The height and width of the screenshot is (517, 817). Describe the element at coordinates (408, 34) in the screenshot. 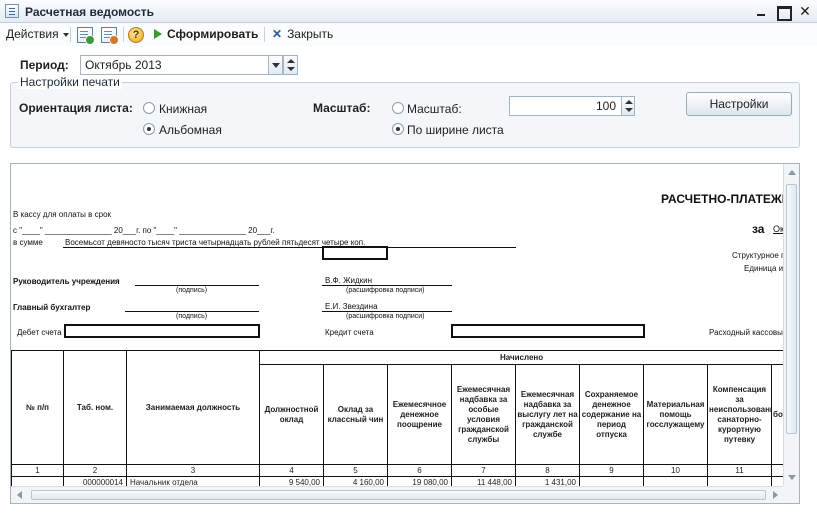

I see `toolbar: Действия ? Сформировать ✕ Закрыть` at that location.